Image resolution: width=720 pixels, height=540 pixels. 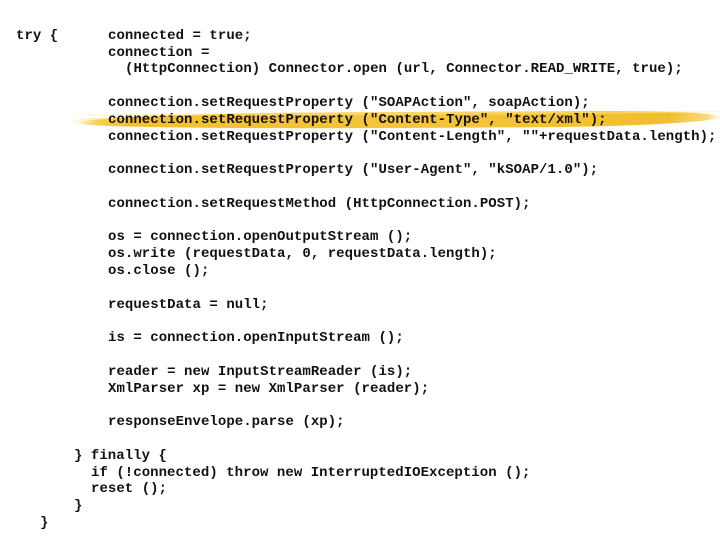 What do you see at coordinates (120, 456) in the screenshot?
I see `code-line-finally: } finally {` at bounding box center [120, 456].